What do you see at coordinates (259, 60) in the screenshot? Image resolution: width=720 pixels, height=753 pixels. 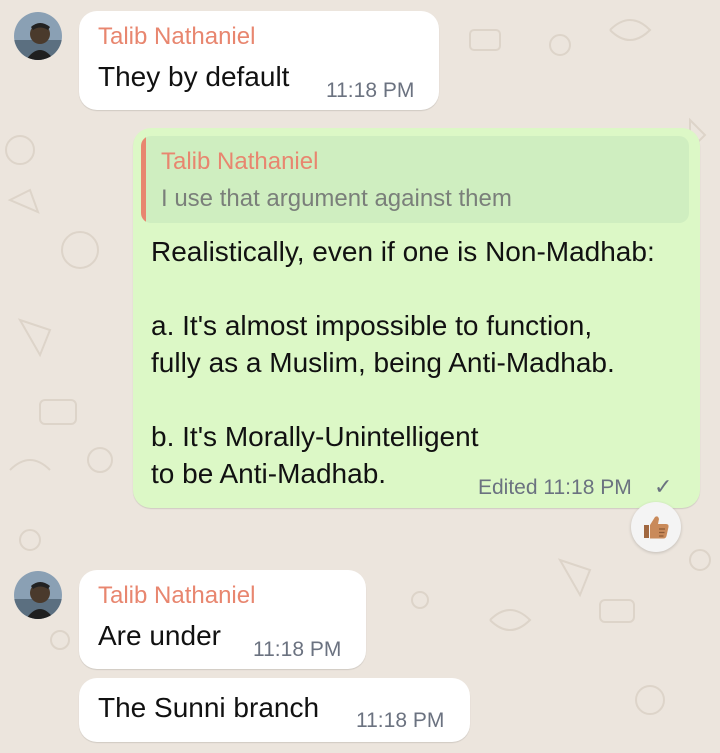 I see `message-bubble-incoming: Talib Nathaniel They by default 11:18 PM` at bounding box center [259, 60].